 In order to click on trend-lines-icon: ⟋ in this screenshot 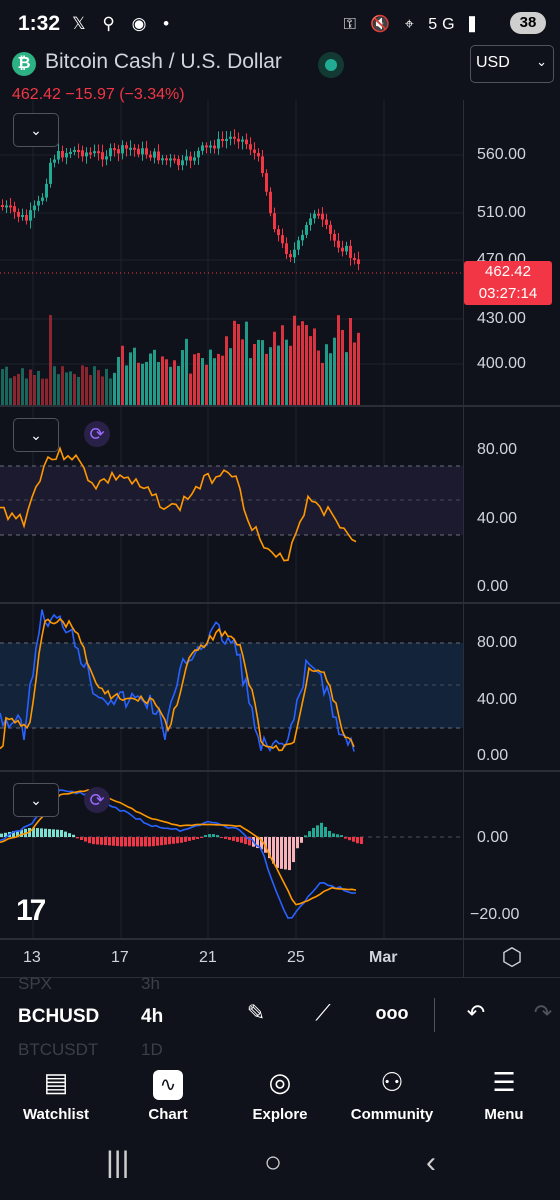, I will do `click(323, 1013)`.